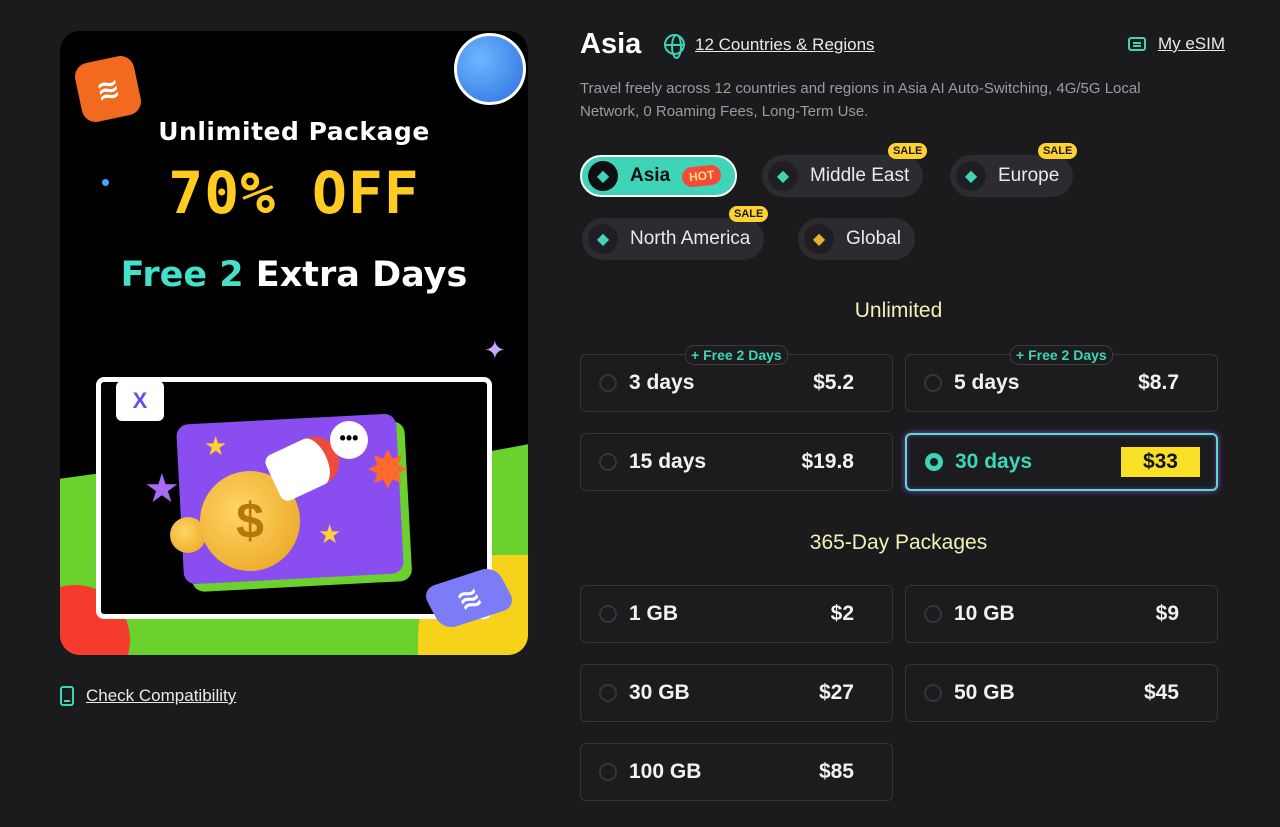 The height and width of the screenshot is (827, 1280). I want to click on page-title: Asia, so click(611, 44).